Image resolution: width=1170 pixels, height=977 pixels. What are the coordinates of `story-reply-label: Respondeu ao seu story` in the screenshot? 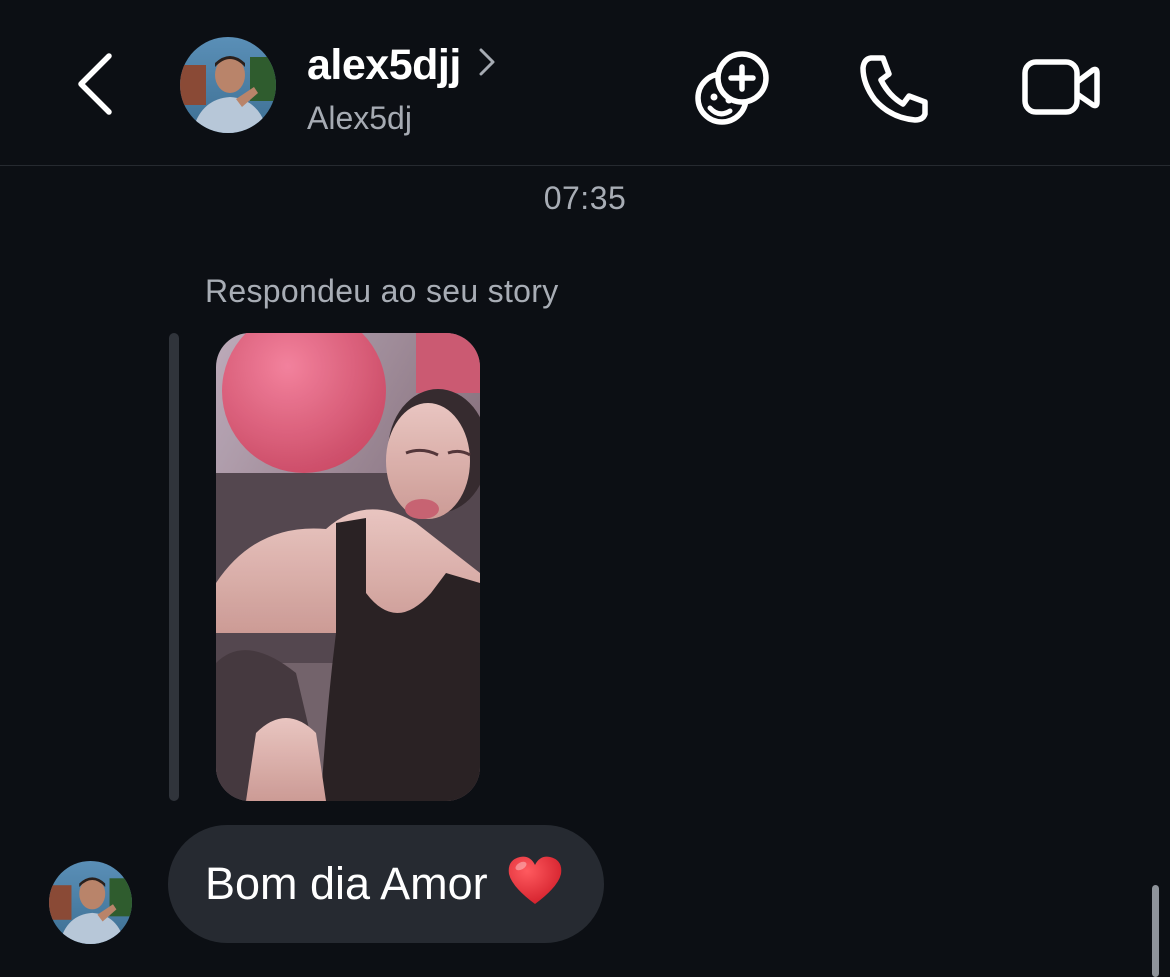 It's located at (382, 291).